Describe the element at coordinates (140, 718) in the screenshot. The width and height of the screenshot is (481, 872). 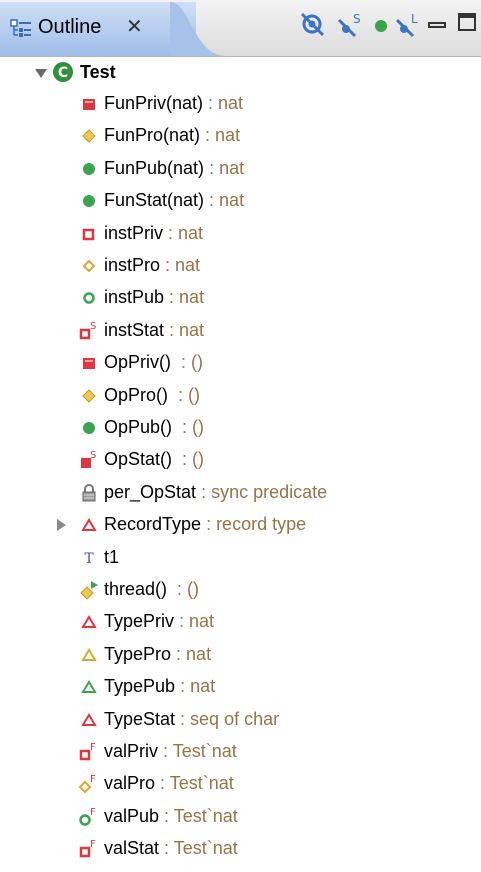
I see `tree-item-name: TypeStat` at that location.